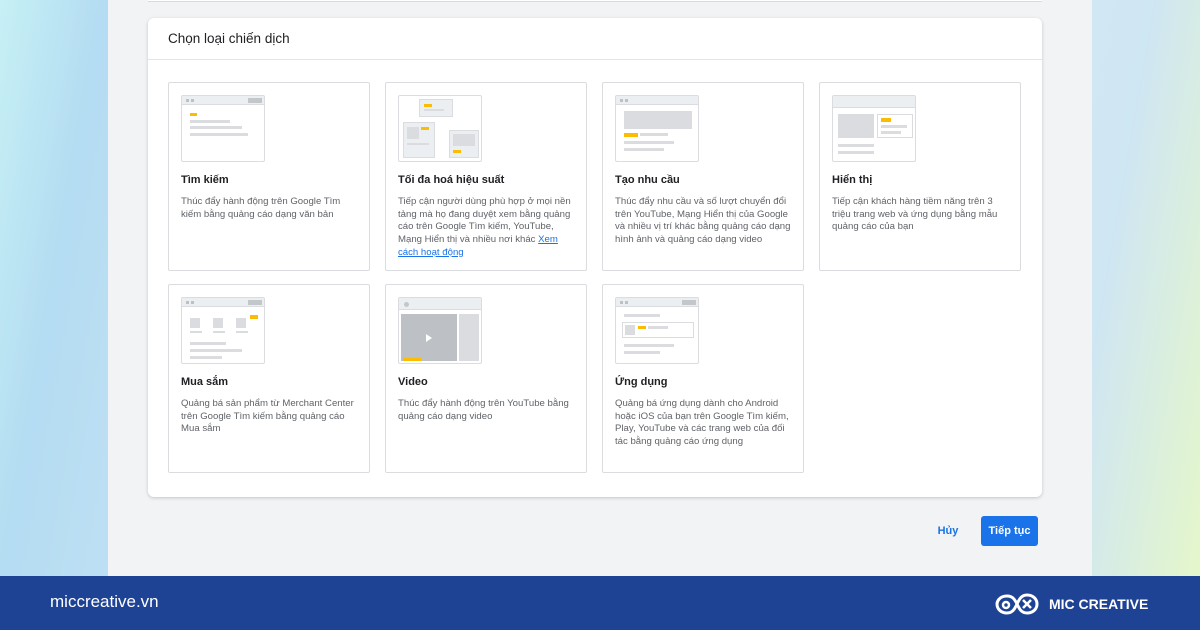  Describe the element at coordinates (948, 531) in the screenshot. I see `cancel-button: Hủy` at that location.